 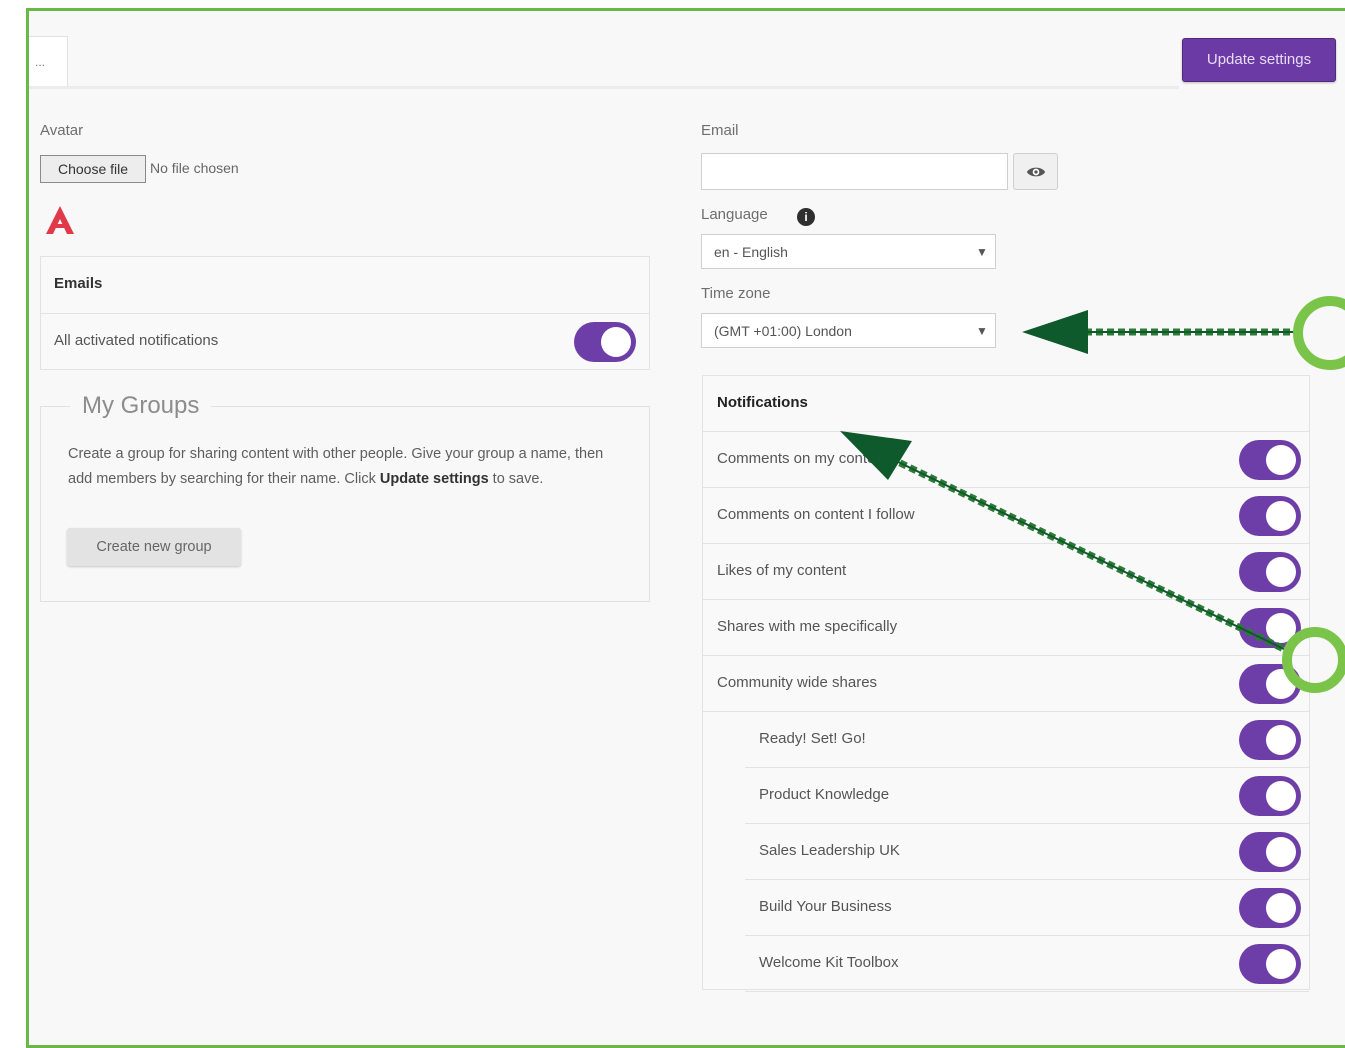 What do you see at coordinates (1006, 460) in the screenshot?
I see `items-row: Comments on my content` at bounding box center [1006, 460].